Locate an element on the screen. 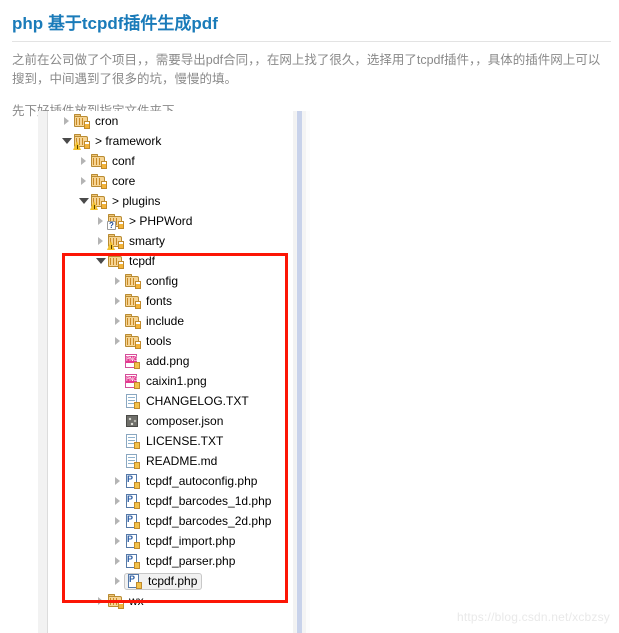  tree-item: Ptcpdf_autoconfig.php is located at coordinates (190, 481).